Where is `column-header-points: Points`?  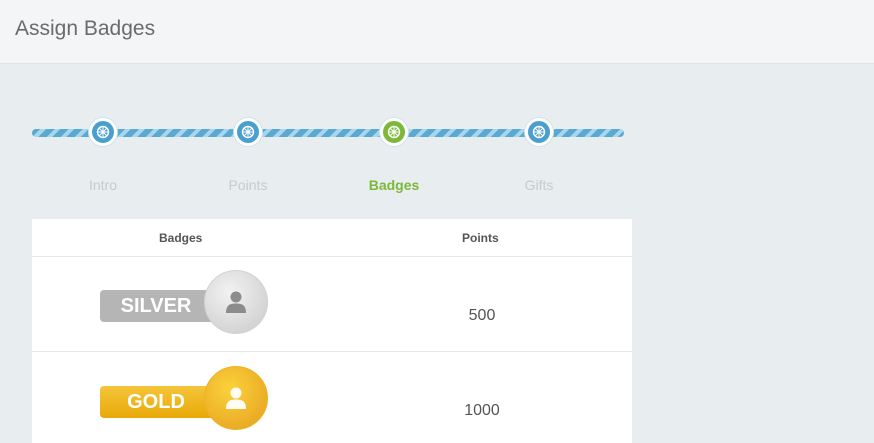 column-header-points: Points is located at coordinates (480, 238).